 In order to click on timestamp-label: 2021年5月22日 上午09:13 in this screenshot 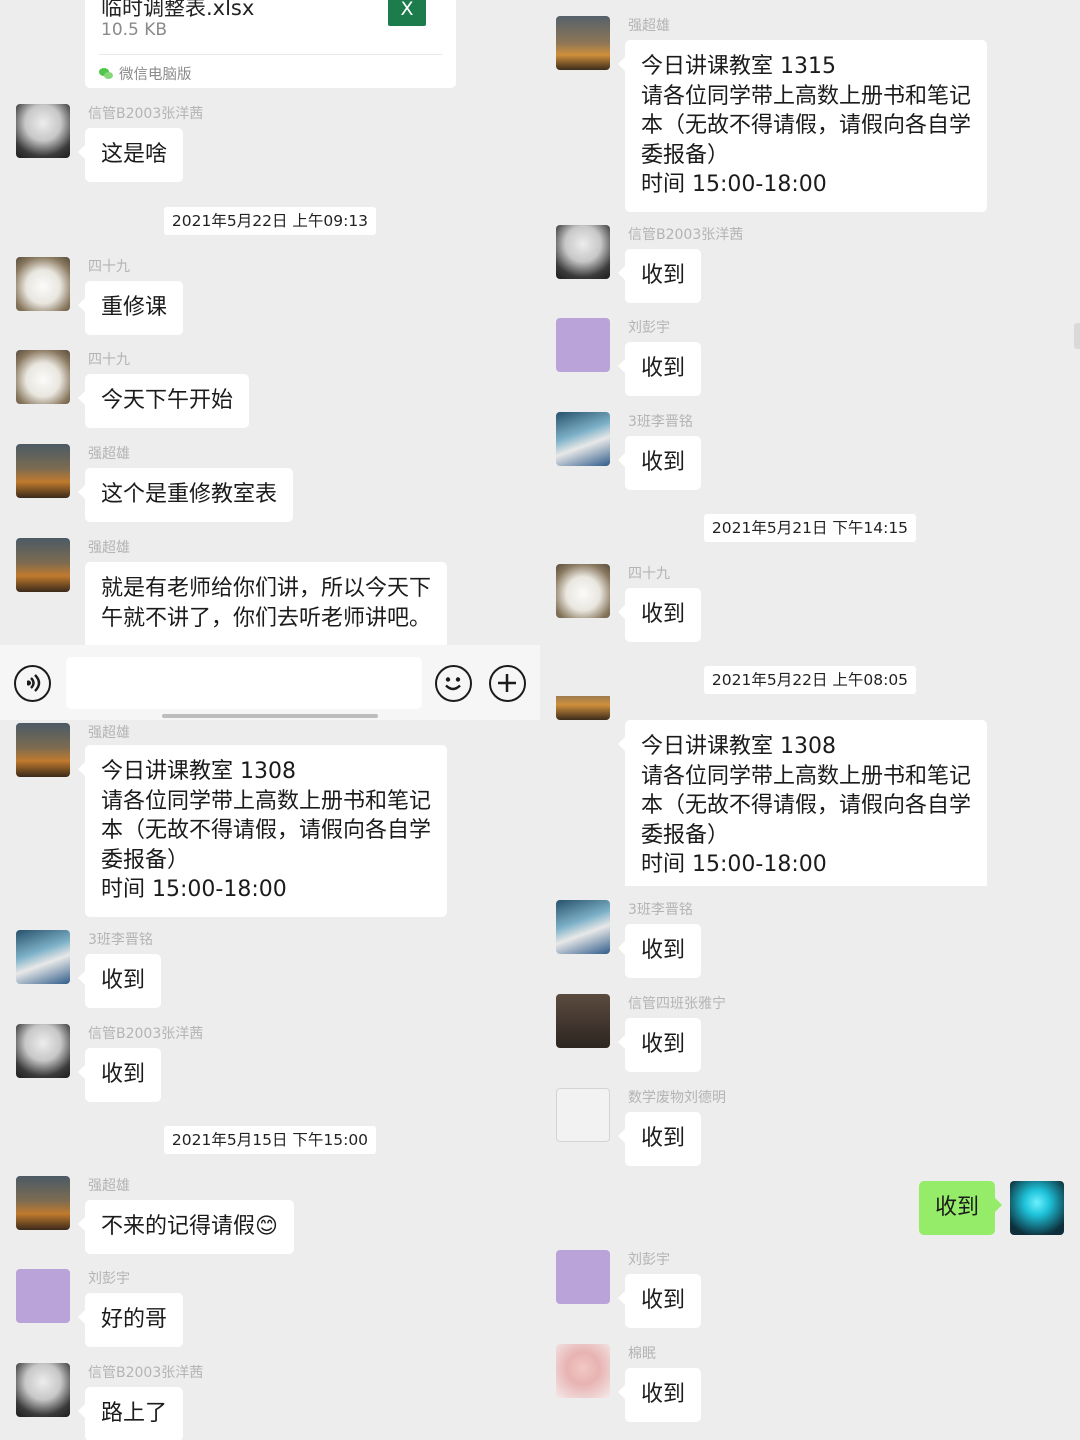, I will do `click(270, 221)`.